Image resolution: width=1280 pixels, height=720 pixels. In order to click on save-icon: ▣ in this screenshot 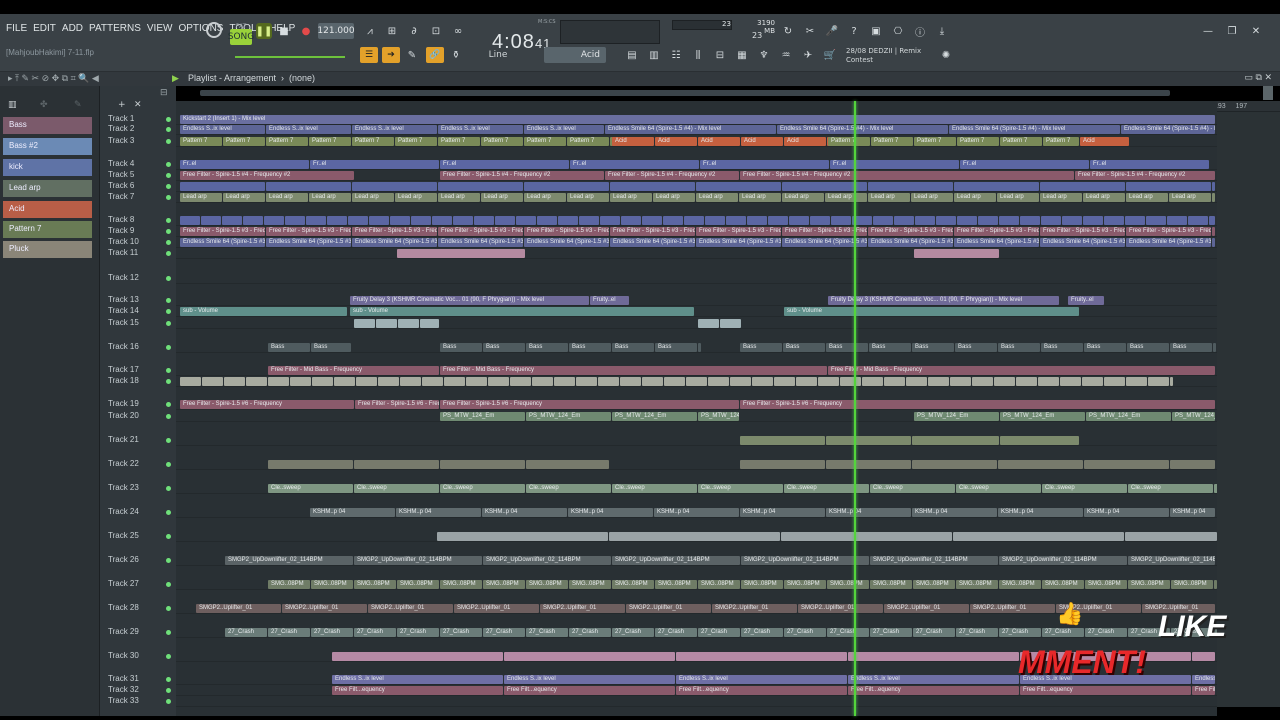, I will do `click(876, 31)`.